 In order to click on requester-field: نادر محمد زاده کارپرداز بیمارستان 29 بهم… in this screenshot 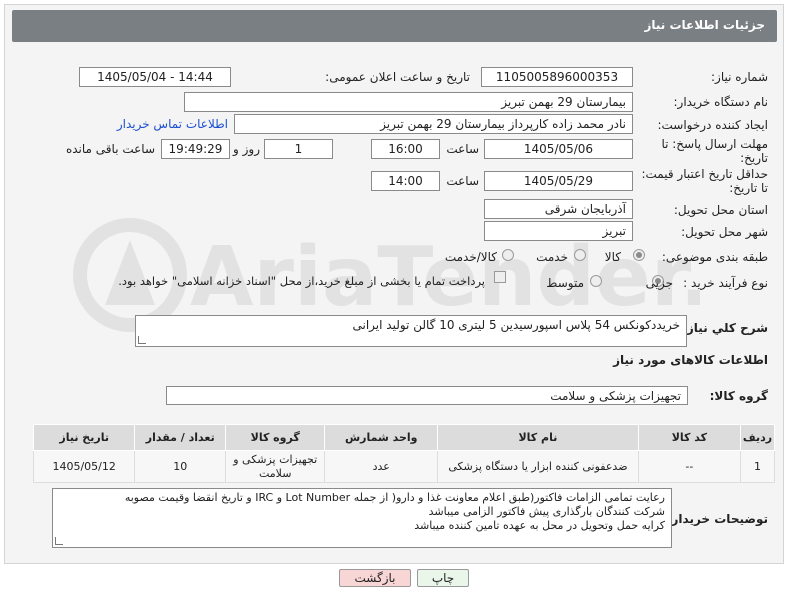, I will do `click(433, 124)`.